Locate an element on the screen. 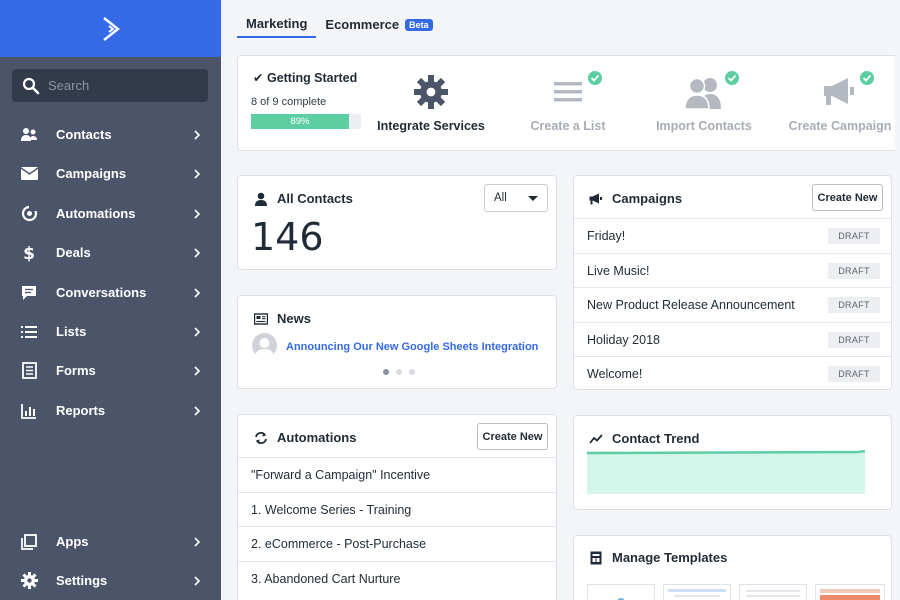 The height and width of the screenshot is (600, 900). create-automation-button: Create New is located at coordinates (512, 436).